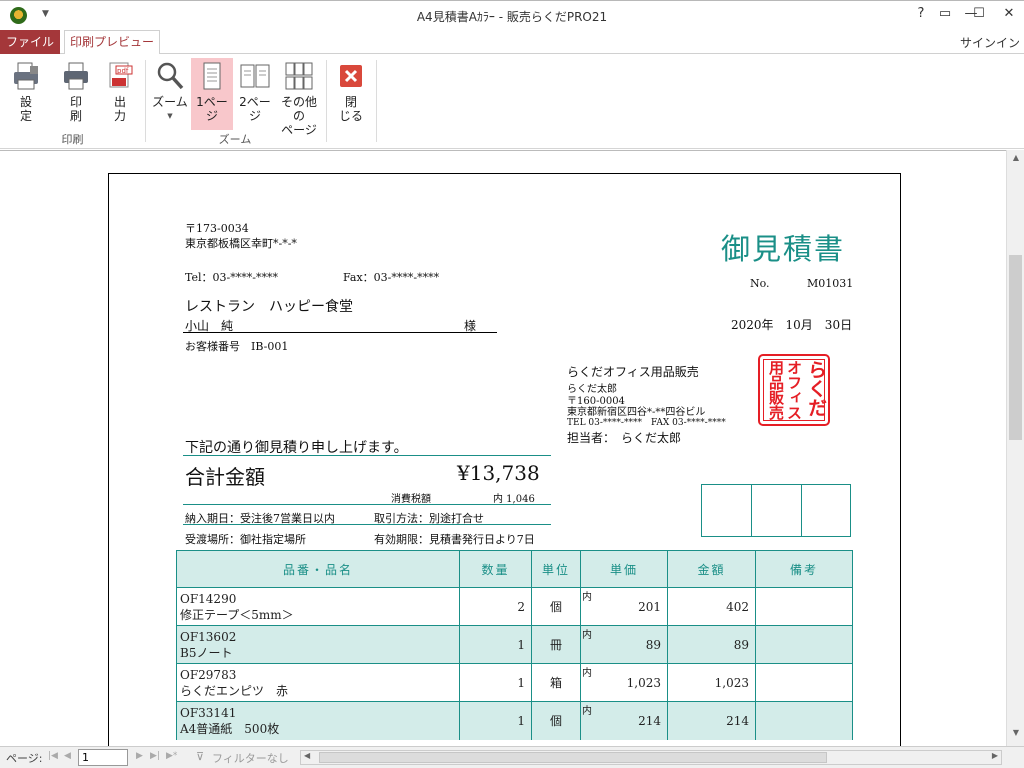  Describe the element at coordinates (112, 42) in the screenshot. I see `tab-print-preview: 印刷プレビュー` at that location.